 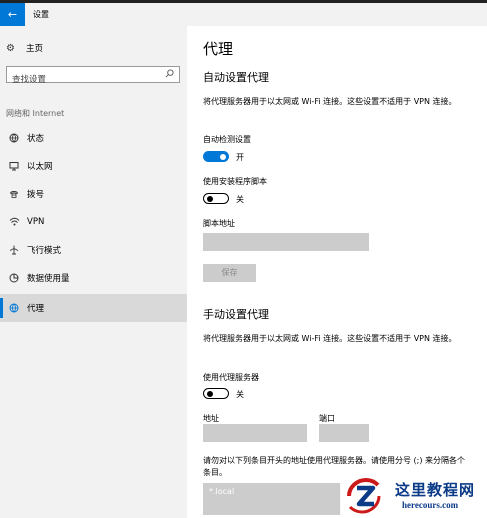 I want to click on use-proxy-state: 关, so click(x=240, y=394).